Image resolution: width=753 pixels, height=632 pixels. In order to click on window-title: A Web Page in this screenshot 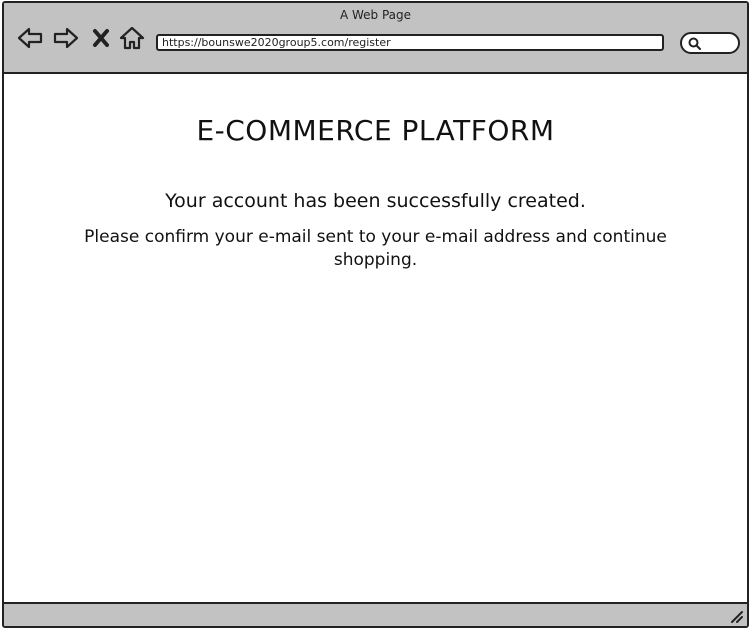, I will do `click(375, 15)`.